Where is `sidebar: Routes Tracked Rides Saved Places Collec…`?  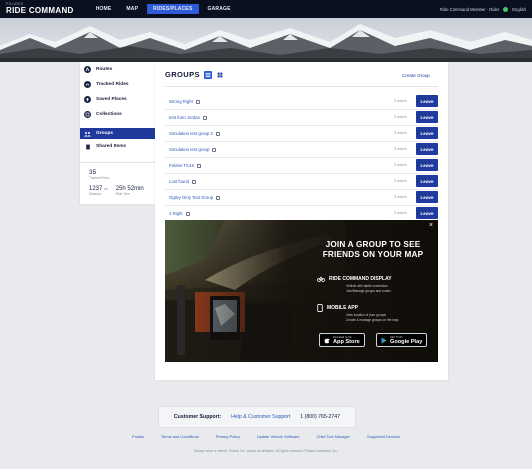
sidebar: Routes Tracked Rides Saved Places Collec… is located at coordinates (117, 133).